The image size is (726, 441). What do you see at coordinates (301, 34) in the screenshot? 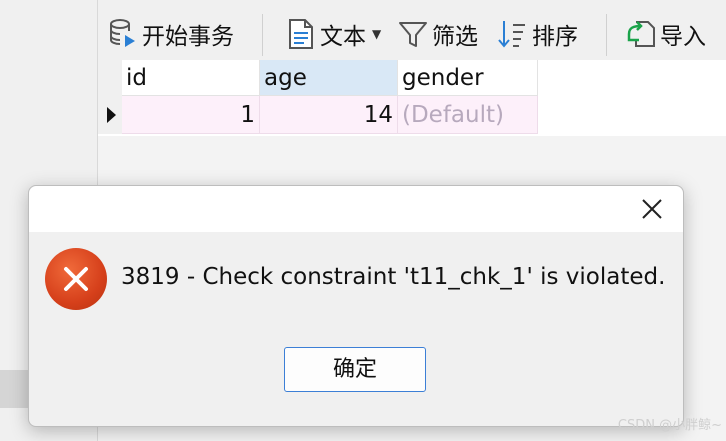
I see `text-document-icon` at bounding box center [301, 34].